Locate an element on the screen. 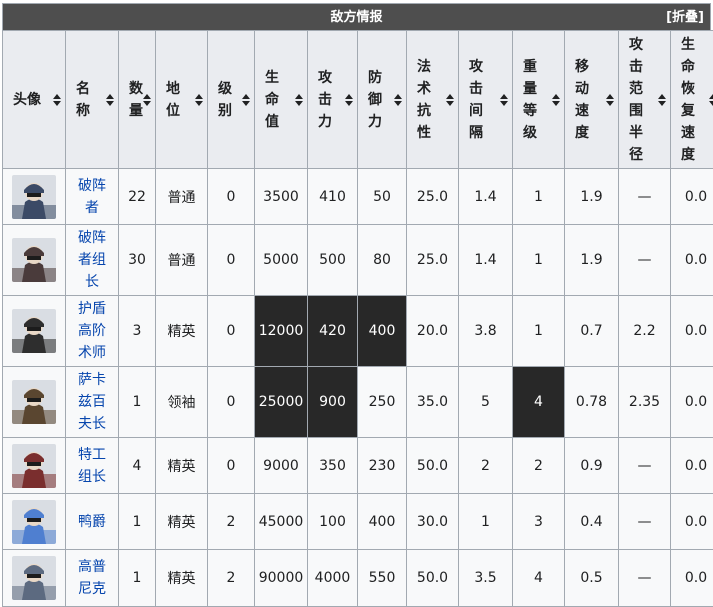 Image resolution: width=713 pixels, height=607 pixels. header-label: 攻击力 is located at coordinates (320, 100).